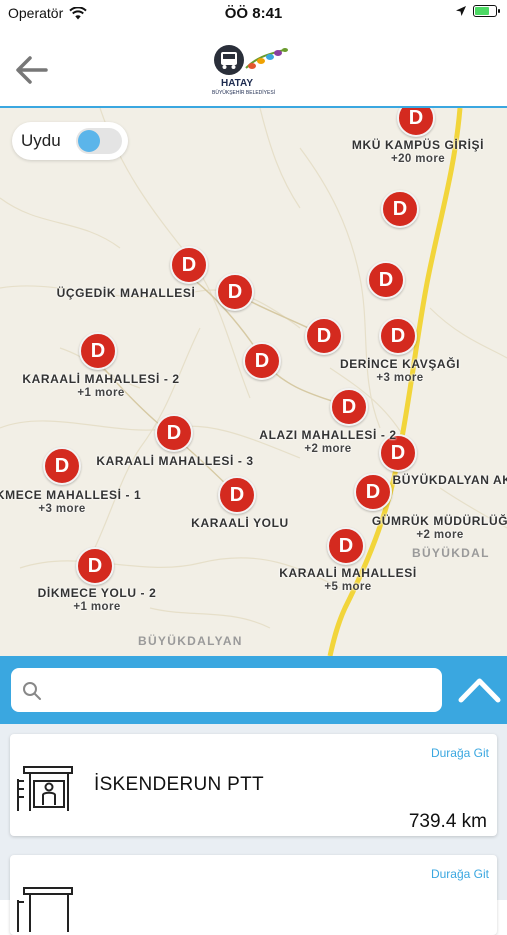  I want to click on map-label: KARAALİ MAHALLESİ - 3, so click(175, 461).